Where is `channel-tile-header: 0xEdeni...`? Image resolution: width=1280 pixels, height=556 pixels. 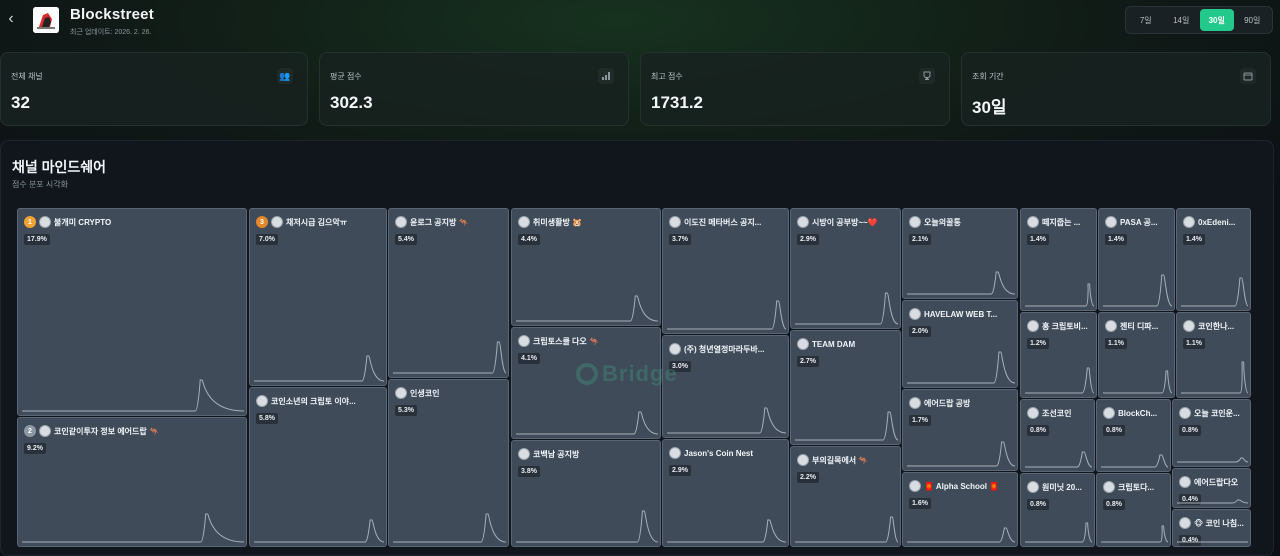 channel-tile-header: 0xEdeni... is located at coordinates (1214, 222).